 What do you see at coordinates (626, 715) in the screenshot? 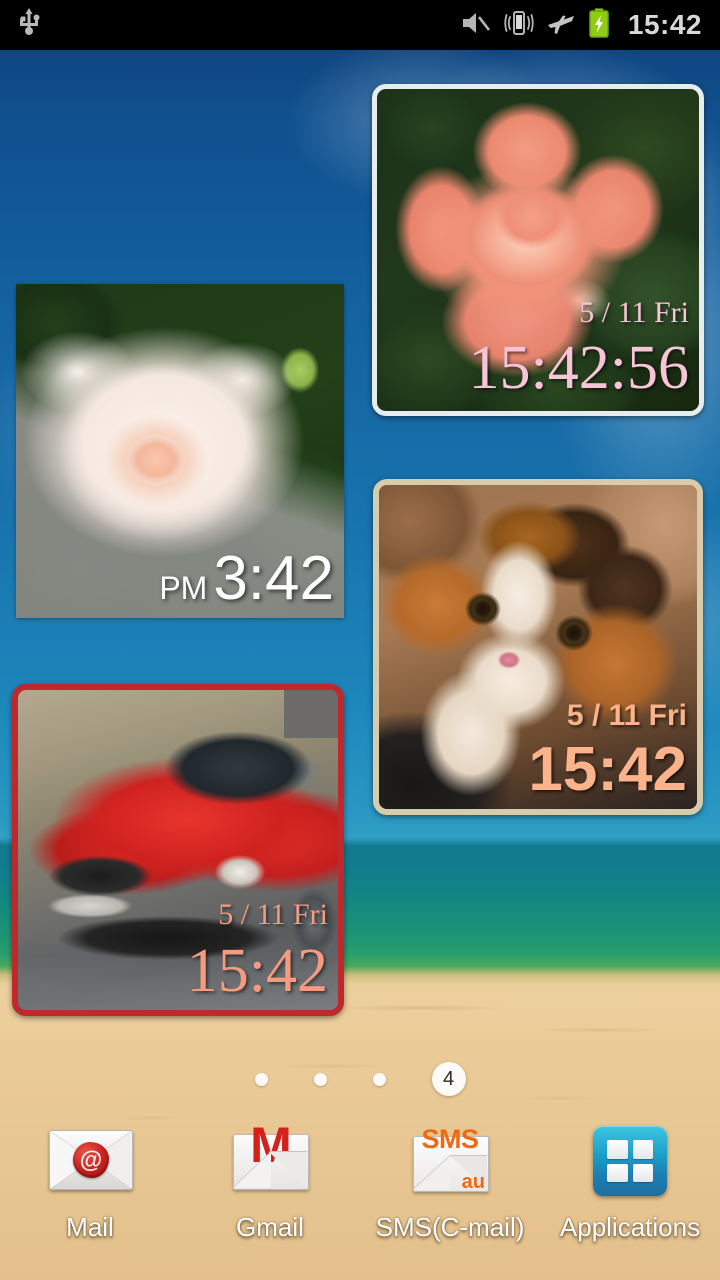
I see `widget-date-kitten: 5 / 11 Fri` at bounding box center [626, 715].